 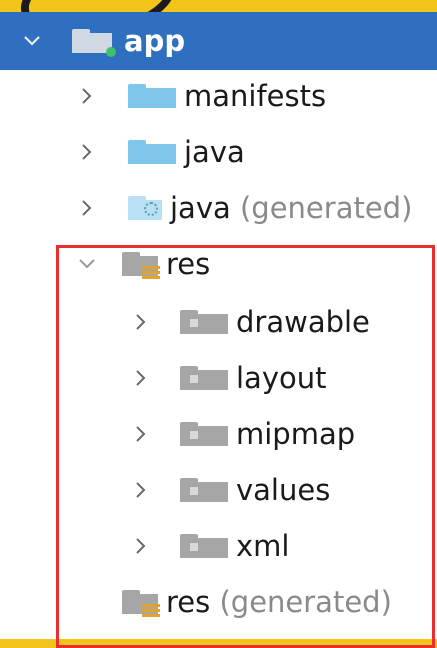 I want to click on tree-node-java: java, so click(x=218, y=152).